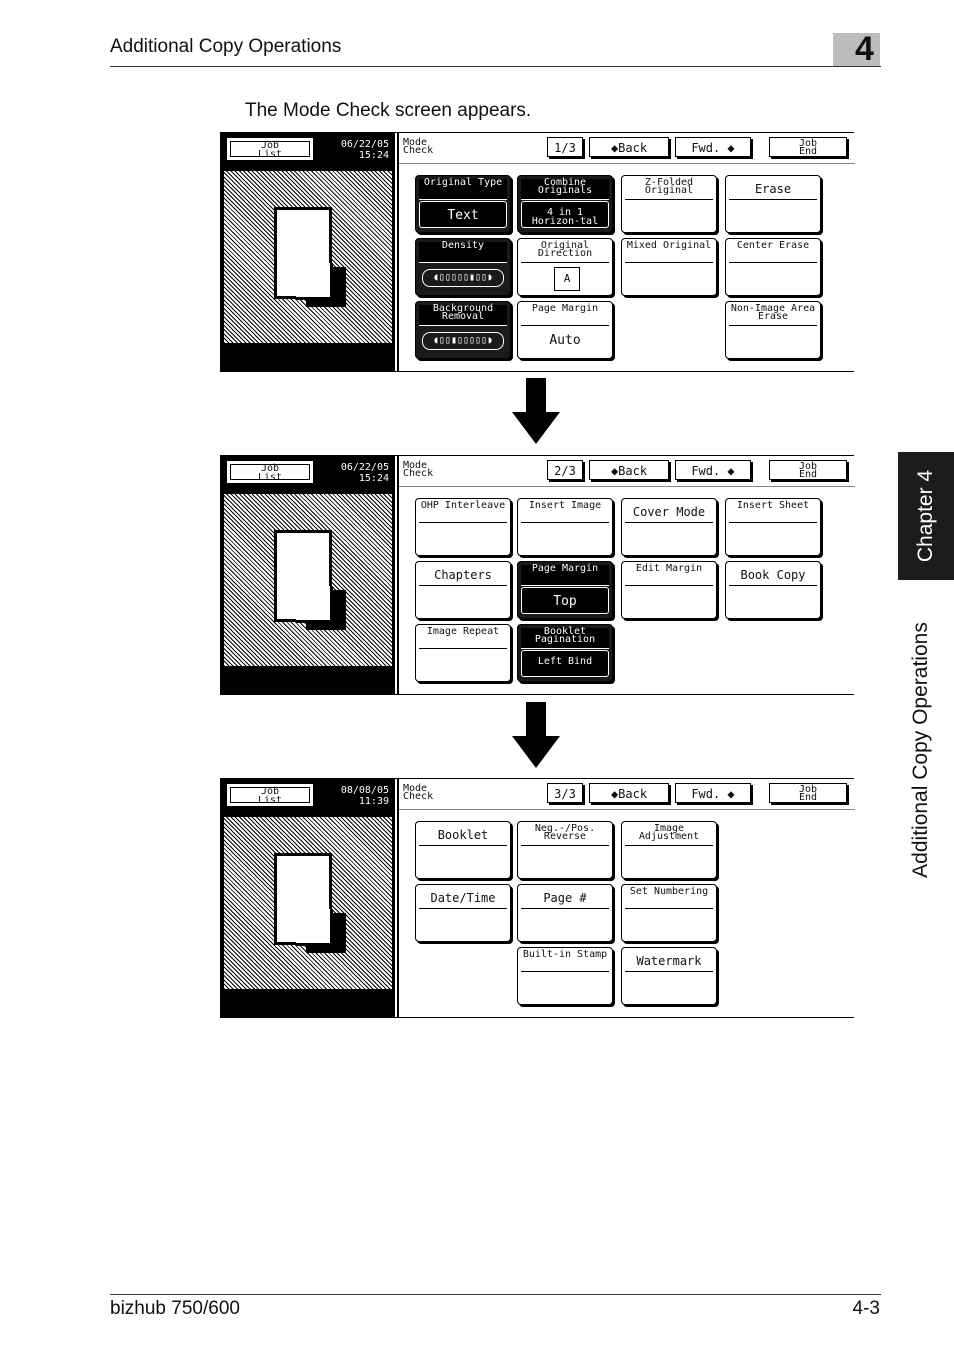 This screenshot has width=954, height=1352. Describe the element at coordinates (565, 147) in the screenshot. I see `page-indicator: 1/3` at that location.